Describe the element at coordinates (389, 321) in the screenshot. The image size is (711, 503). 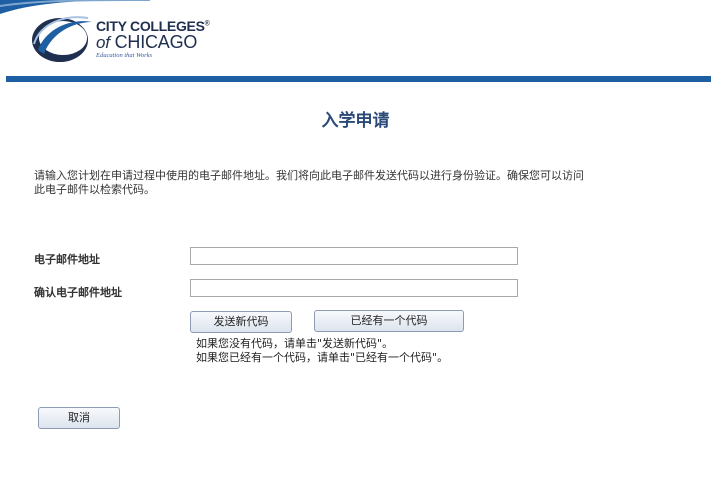
I see `have-code-button: 已经有一个代码` at that location.